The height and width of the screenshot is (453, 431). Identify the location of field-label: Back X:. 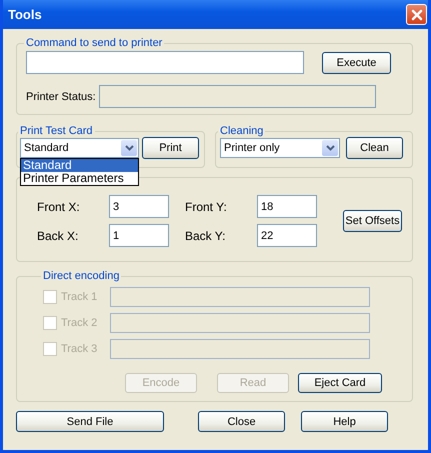
(58, 235).